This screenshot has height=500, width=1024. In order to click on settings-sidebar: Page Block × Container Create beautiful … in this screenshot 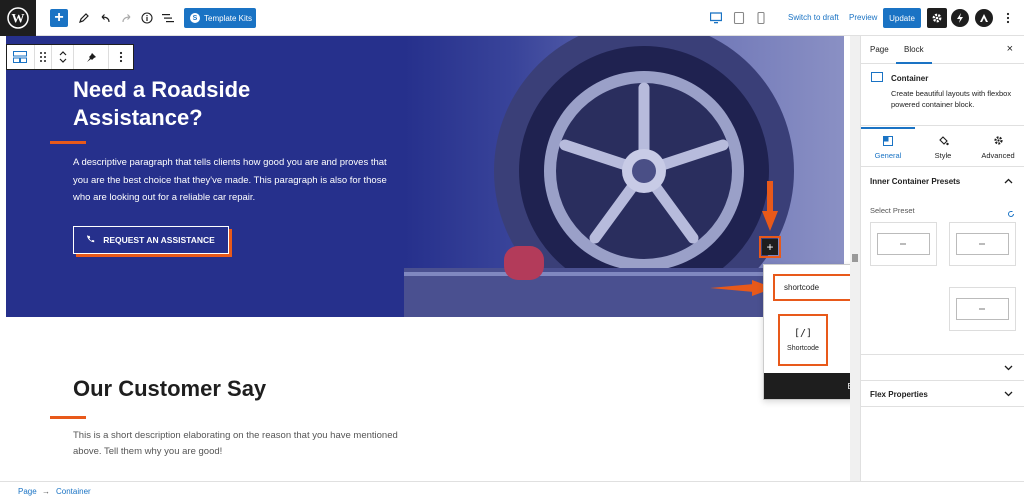, I will do `click(942, 258)`.